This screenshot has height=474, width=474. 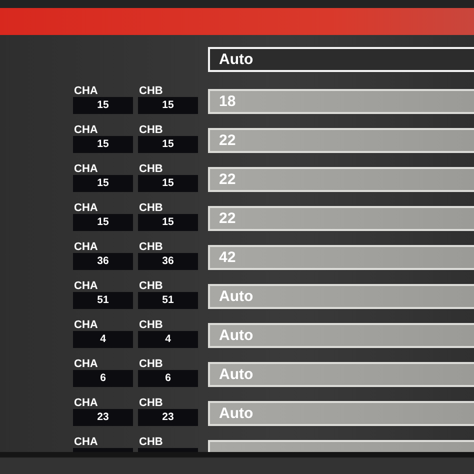 What do you see at coordinates (341, 101) in the screenshot?
I see `setting-field: 18` at bounding box center [341, 101].